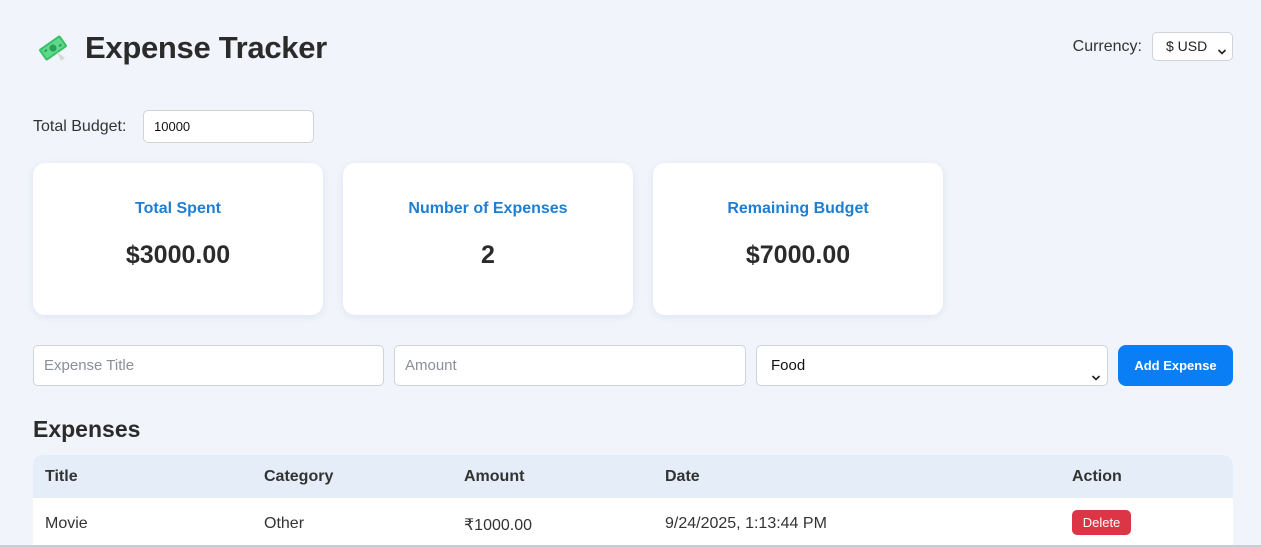 Image resolution: width=1261 pixels, height=547 pixels. Describe the element at coordinates (1107, 46) in the screenshot. I see `currency-label: Currency:` at that location.